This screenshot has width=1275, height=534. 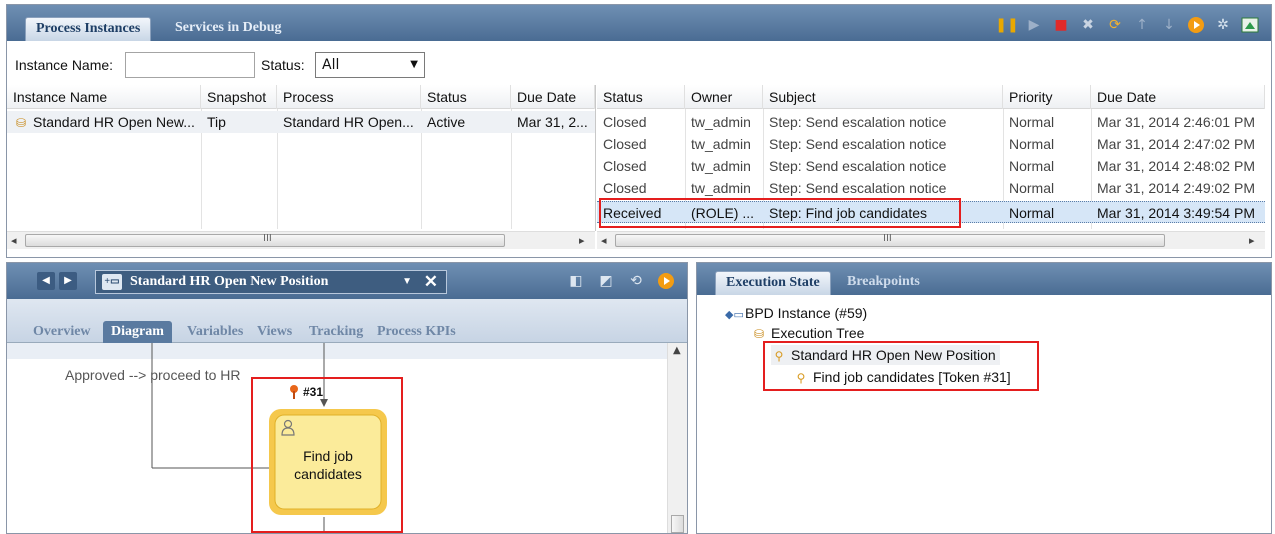 What do you see at coordinates (331, 65) in the screenshot?
I see `status-select-value: All` at bounding box center [331, 65].